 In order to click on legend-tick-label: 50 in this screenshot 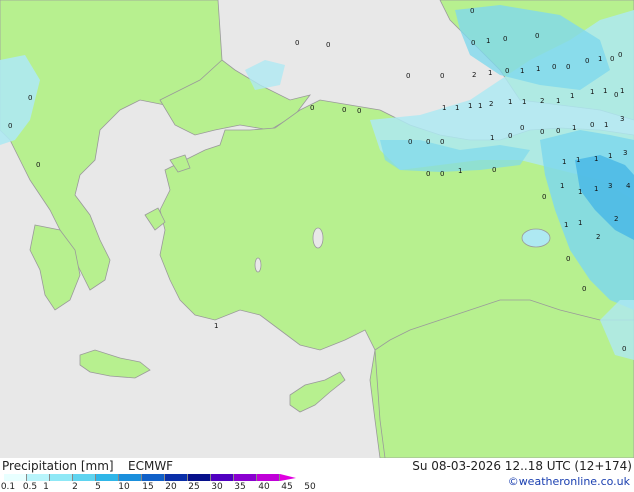, I will do `click(310, 487)`.